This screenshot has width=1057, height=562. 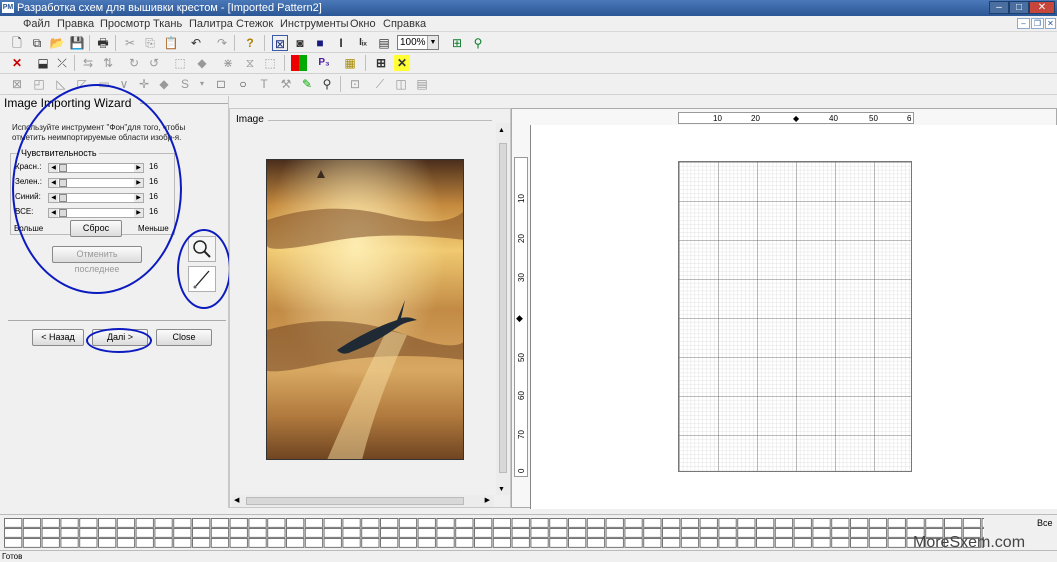 What do you see at coordinates (432, 42) in the screenshot?
I see `chevron-down-icon: ▼` at bounding box center [432, 42].